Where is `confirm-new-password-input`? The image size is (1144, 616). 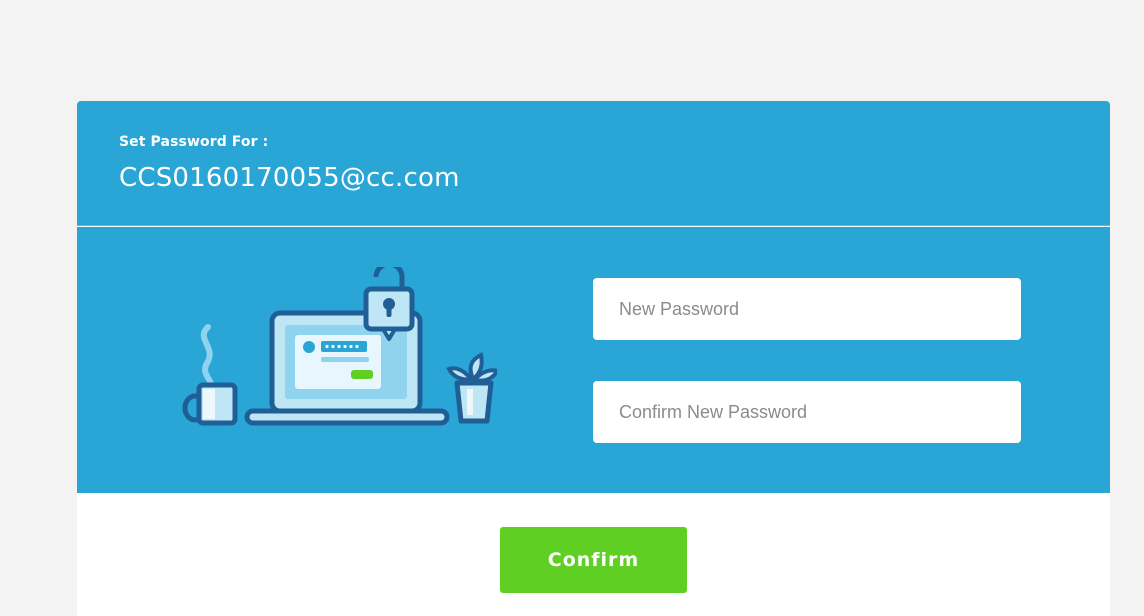
confirm-new-password-input is located at coordinates (807, 412).